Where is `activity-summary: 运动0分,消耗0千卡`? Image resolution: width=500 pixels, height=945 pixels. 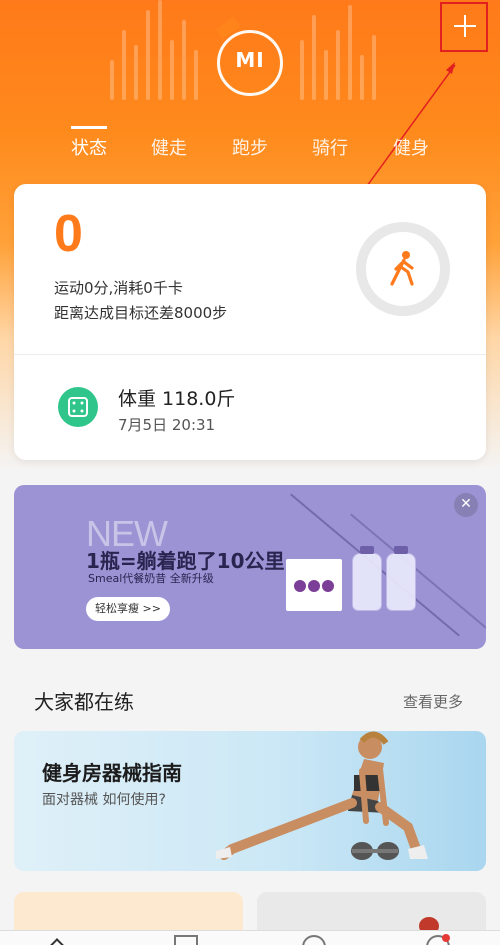 activity-summary: 运动0分,消耗0千卡 is located at coordinates (118, 288).